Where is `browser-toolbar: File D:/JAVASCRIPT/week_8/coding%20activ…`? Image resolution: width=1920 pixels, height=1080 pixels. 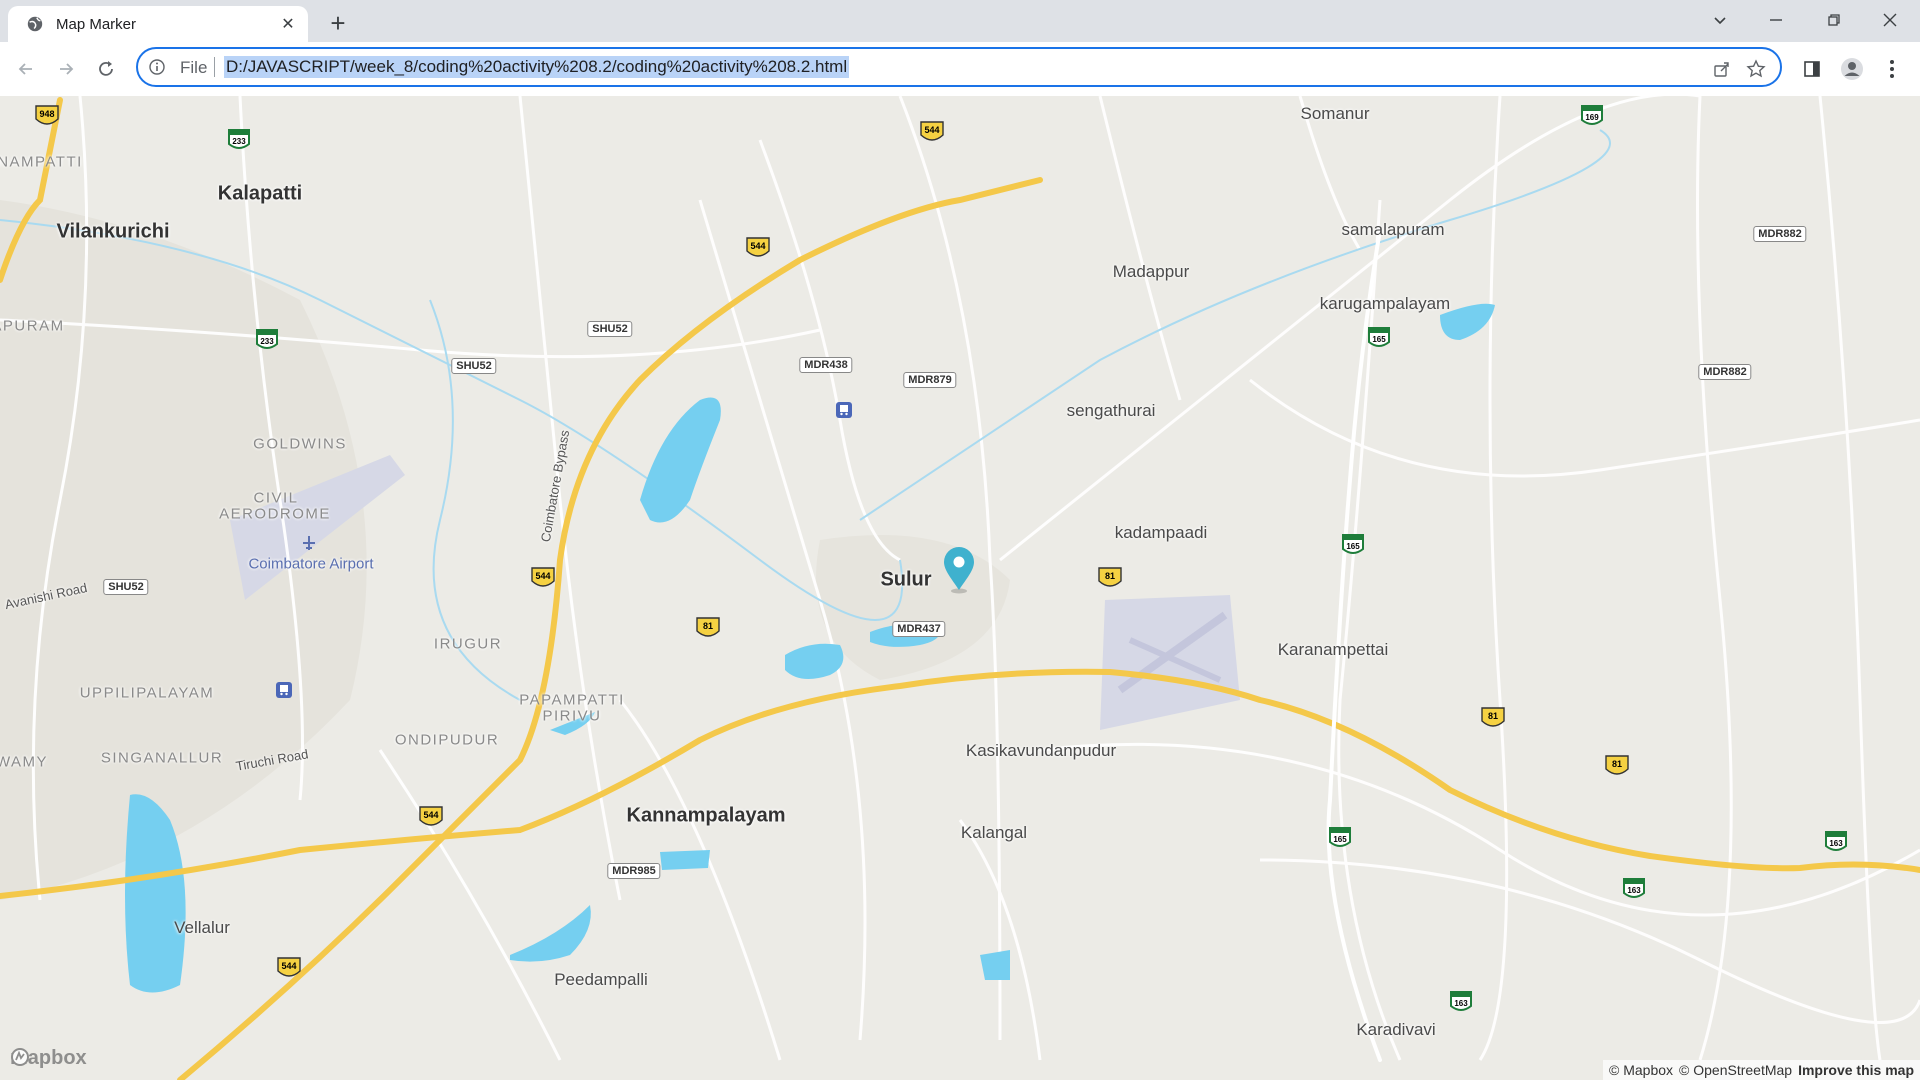 browser-toolbar: File D:/JAVASCRIPT/week_8/coding%20activ… is located at coordinates (960, 69).